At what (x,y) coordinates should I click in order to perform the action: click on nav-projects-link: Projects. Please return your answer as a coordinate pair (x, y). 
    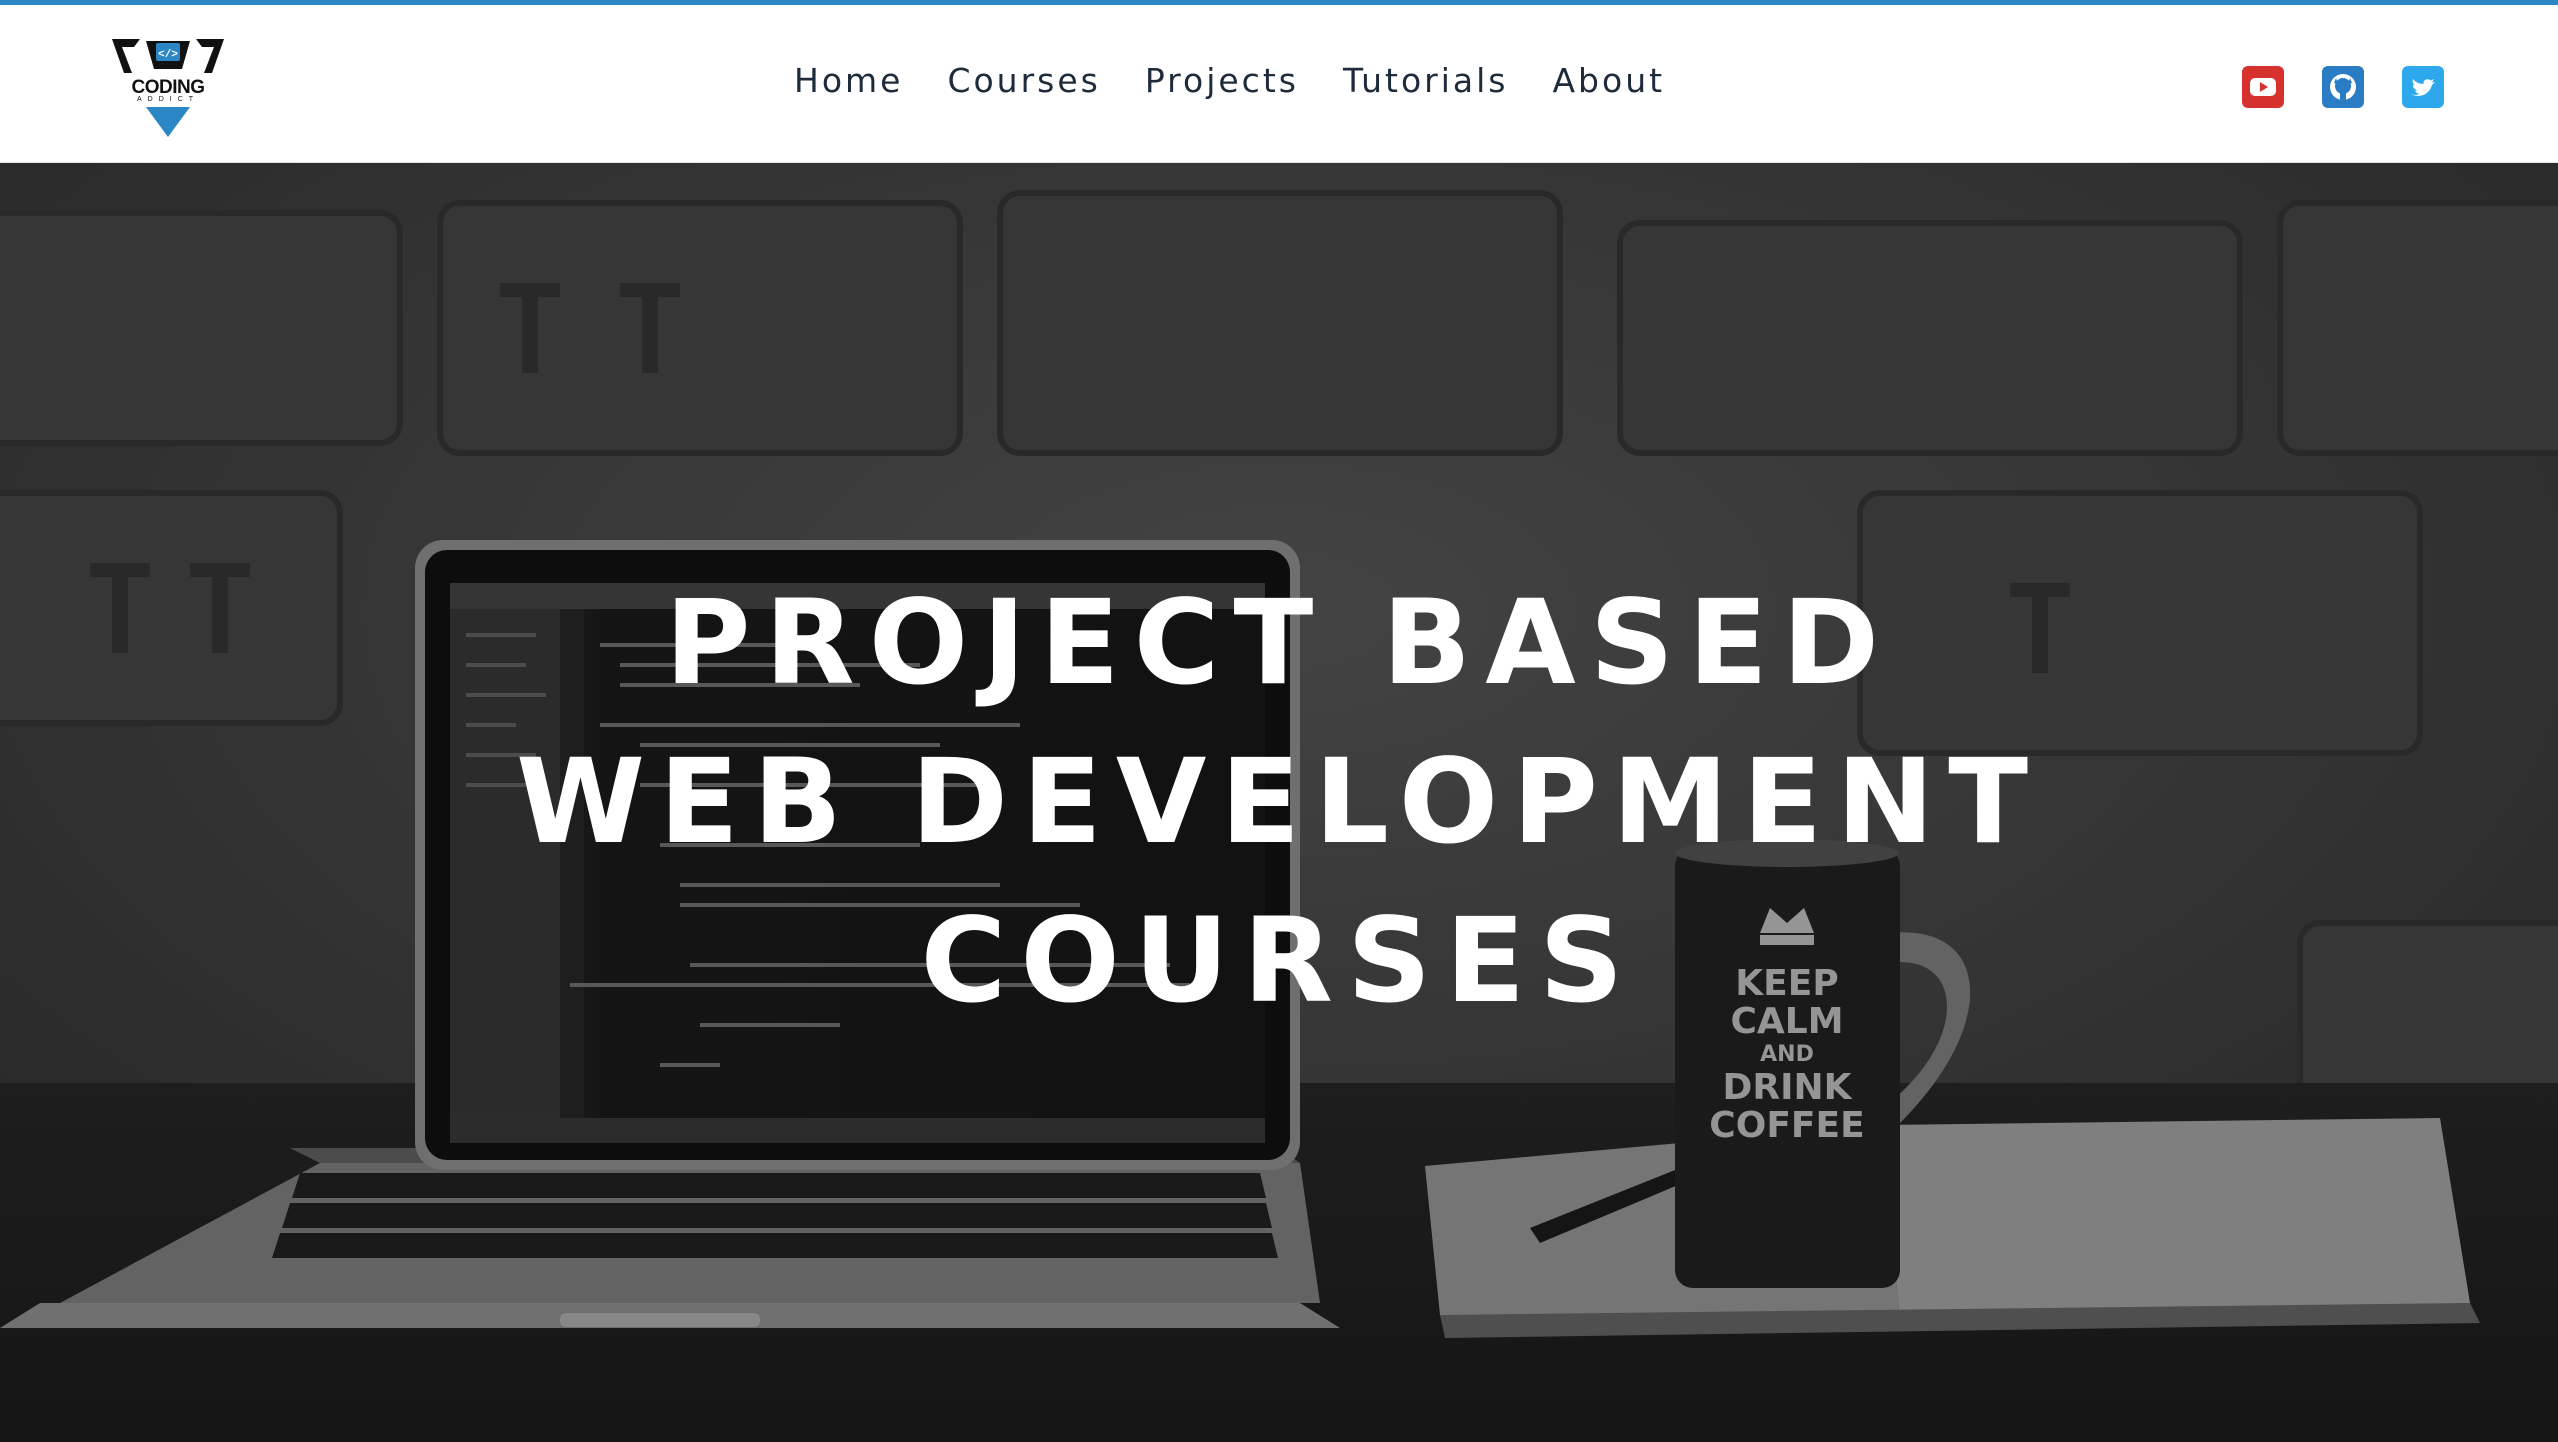
    Looking at the image, I should click on (1222, 80).